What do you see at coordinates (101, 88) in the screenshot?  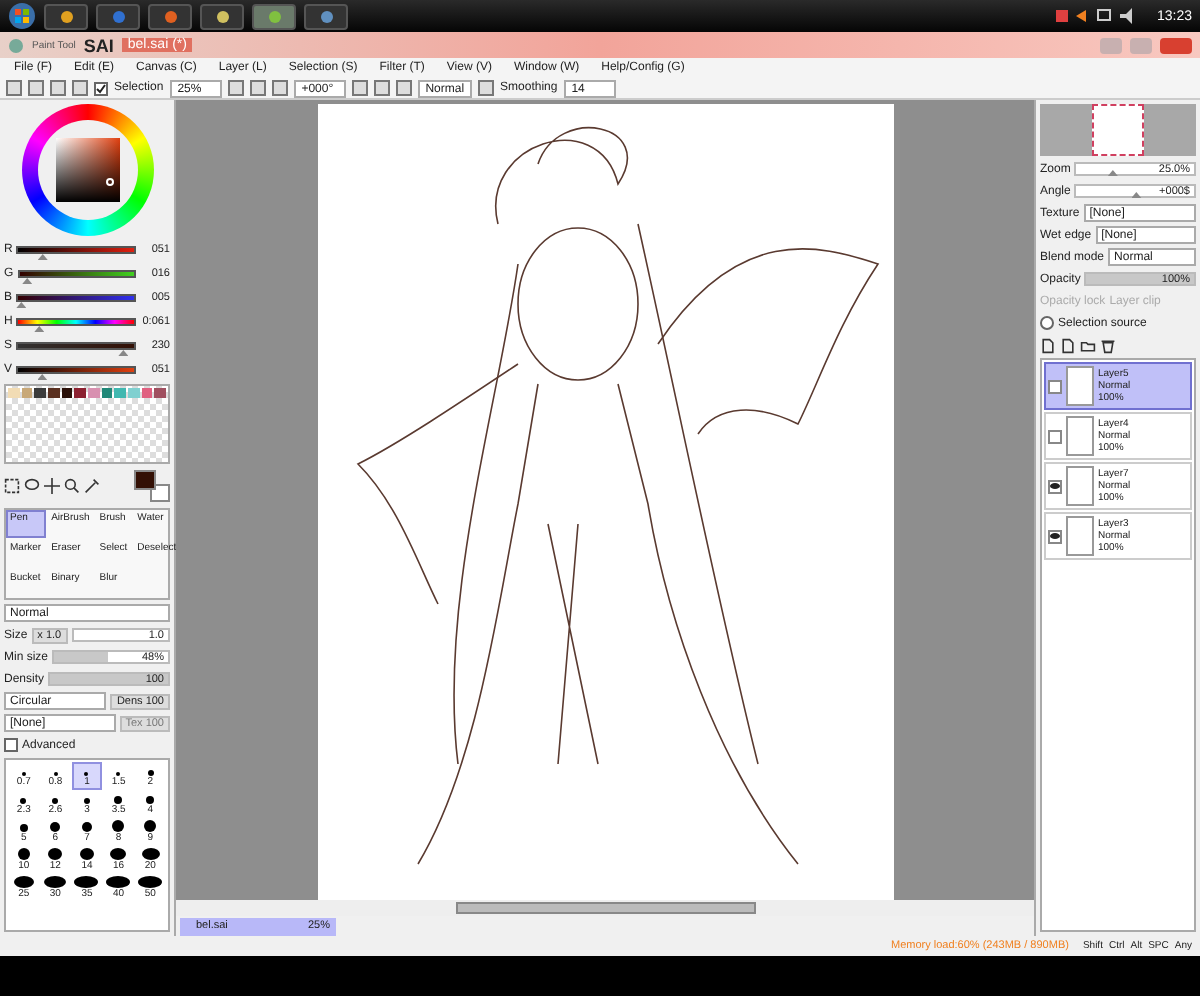 I see `selection-checkbox` at bounding box center [101, 88].